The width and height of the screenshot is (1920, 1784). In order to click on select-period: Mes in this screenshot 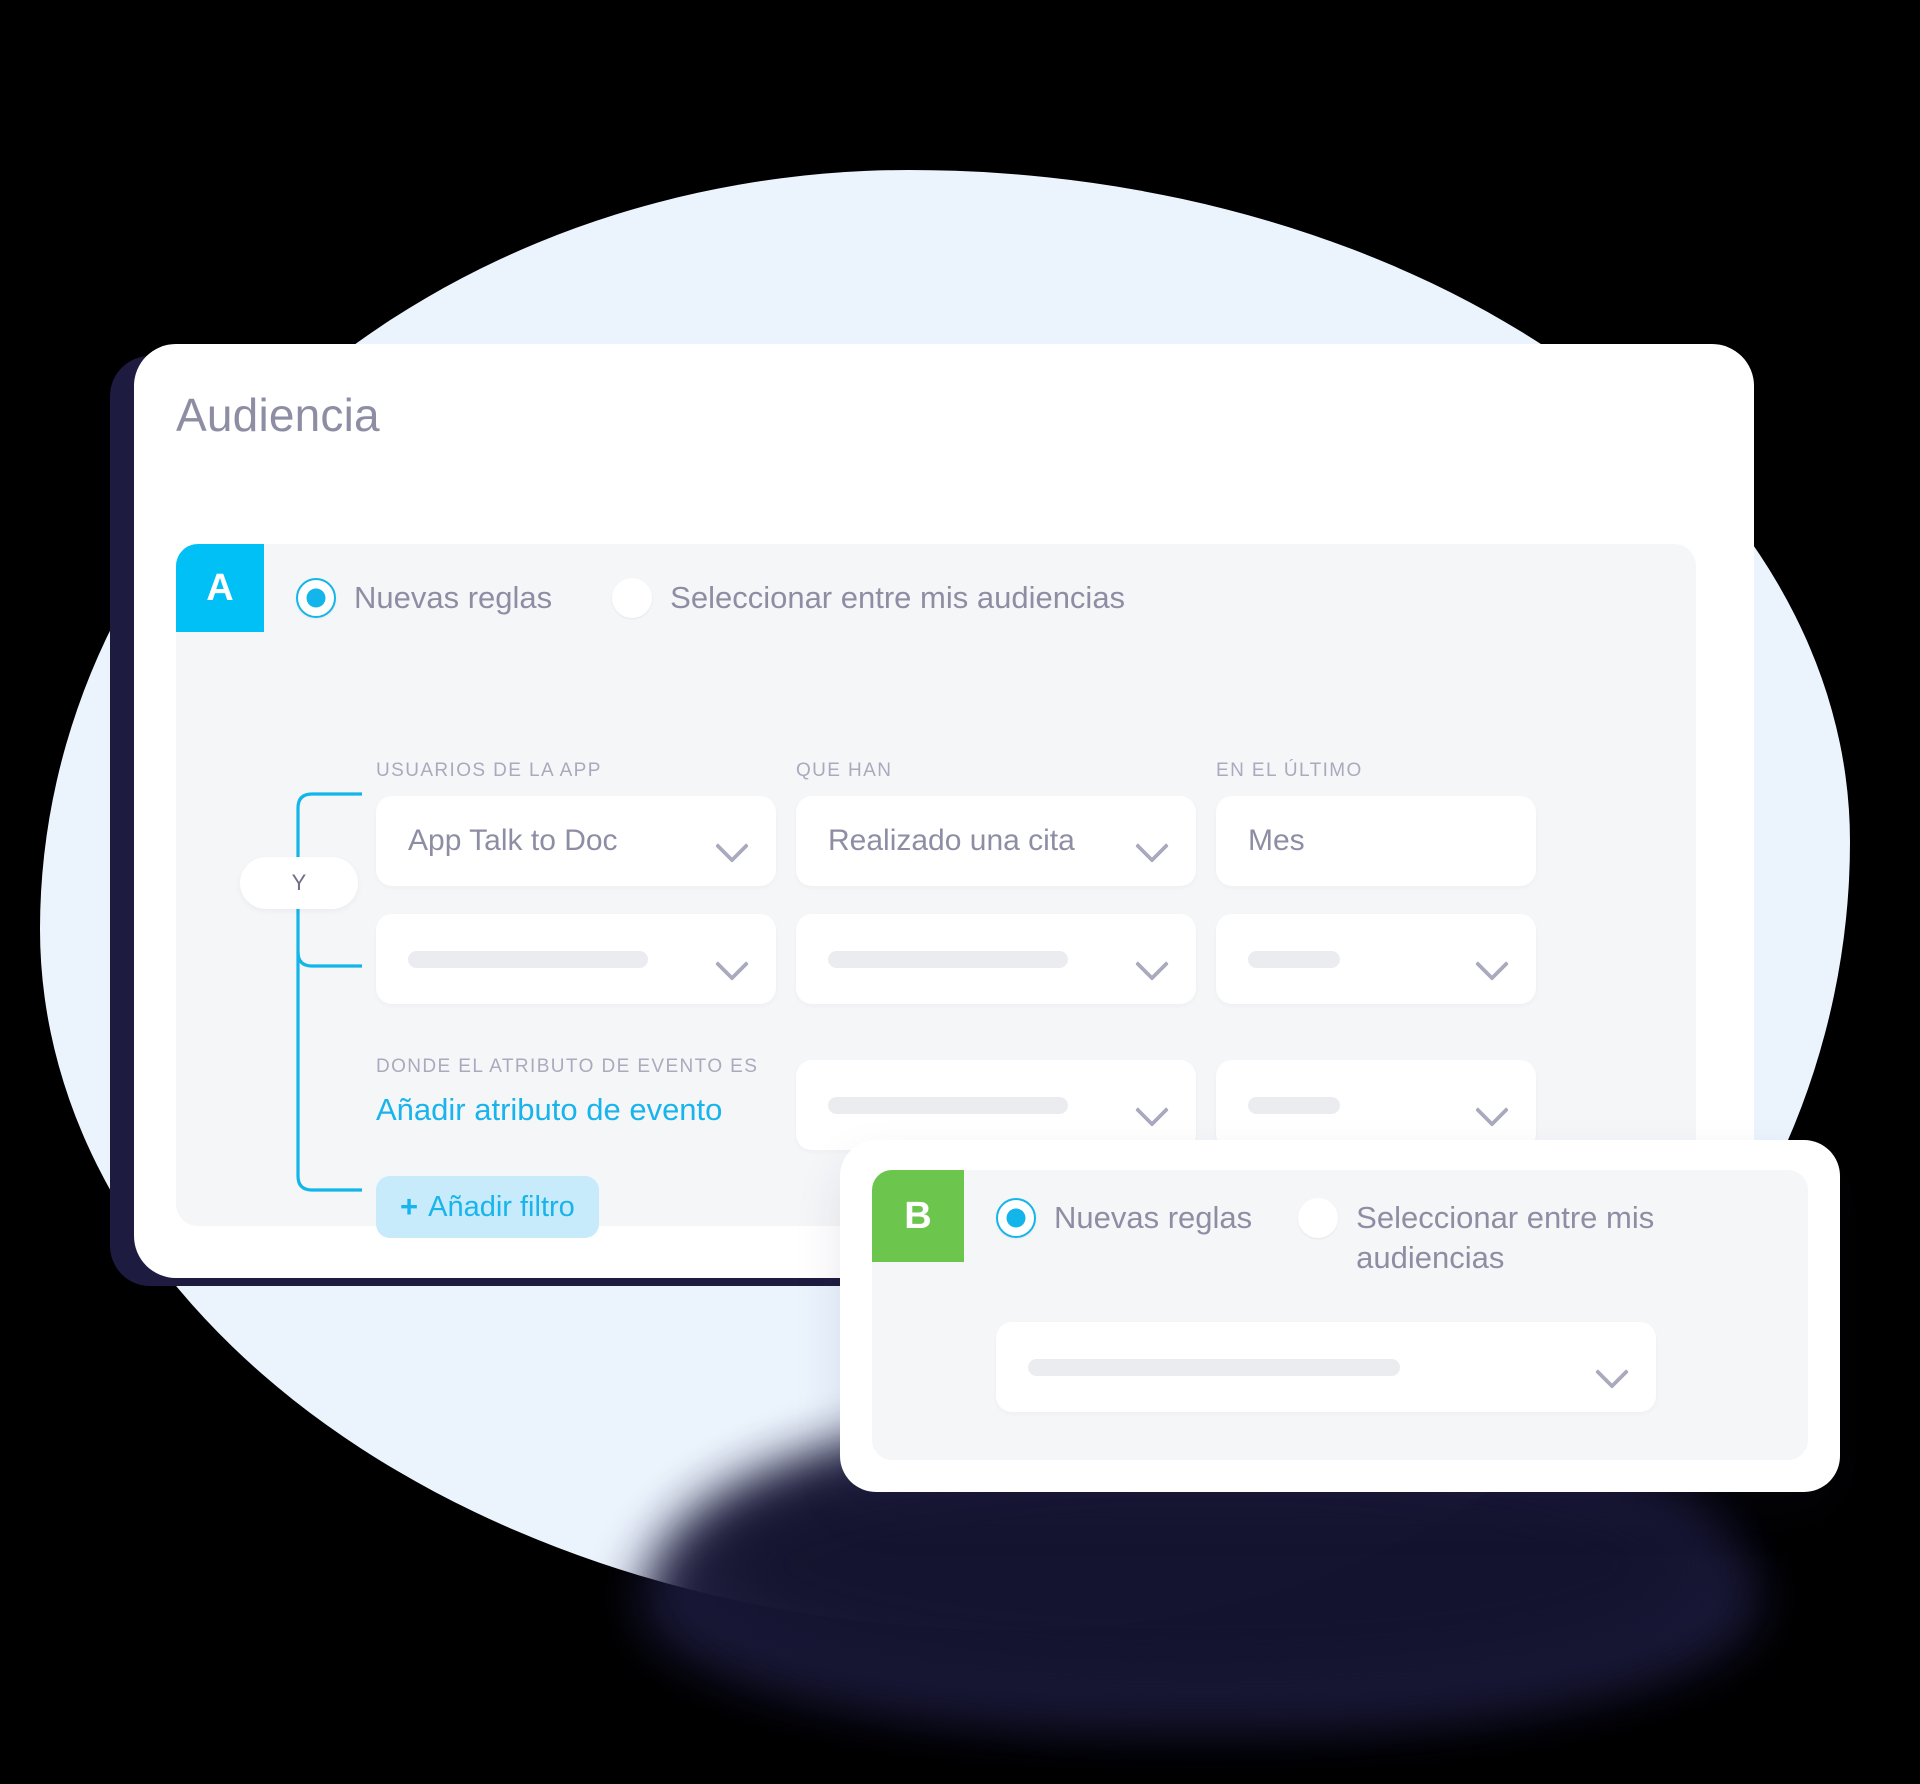, I will do `click(1376, 841)`.